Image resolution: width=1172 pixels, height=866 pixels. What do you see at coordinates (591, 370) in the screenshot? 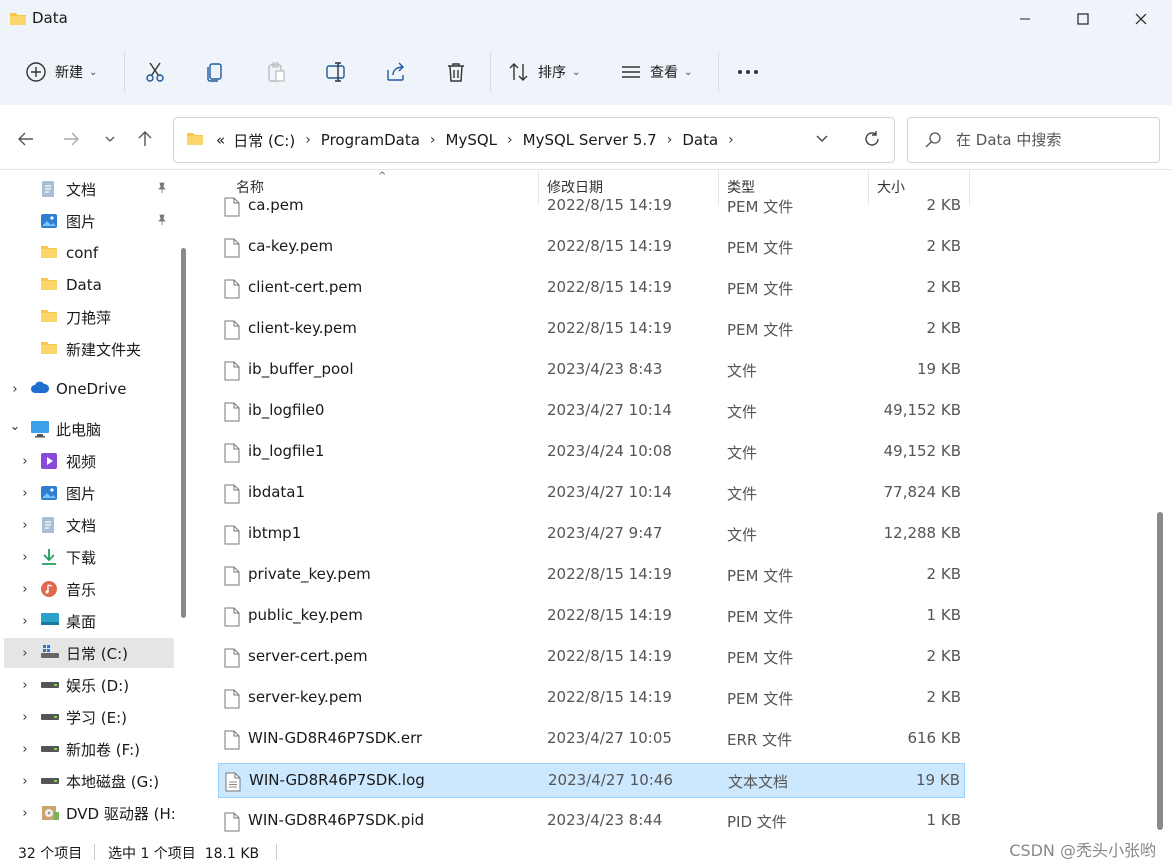
I see `file-row: ib_buffer_pool 2023/4/23 8:43 文件 19 KB` at bounding box center [591, 370].